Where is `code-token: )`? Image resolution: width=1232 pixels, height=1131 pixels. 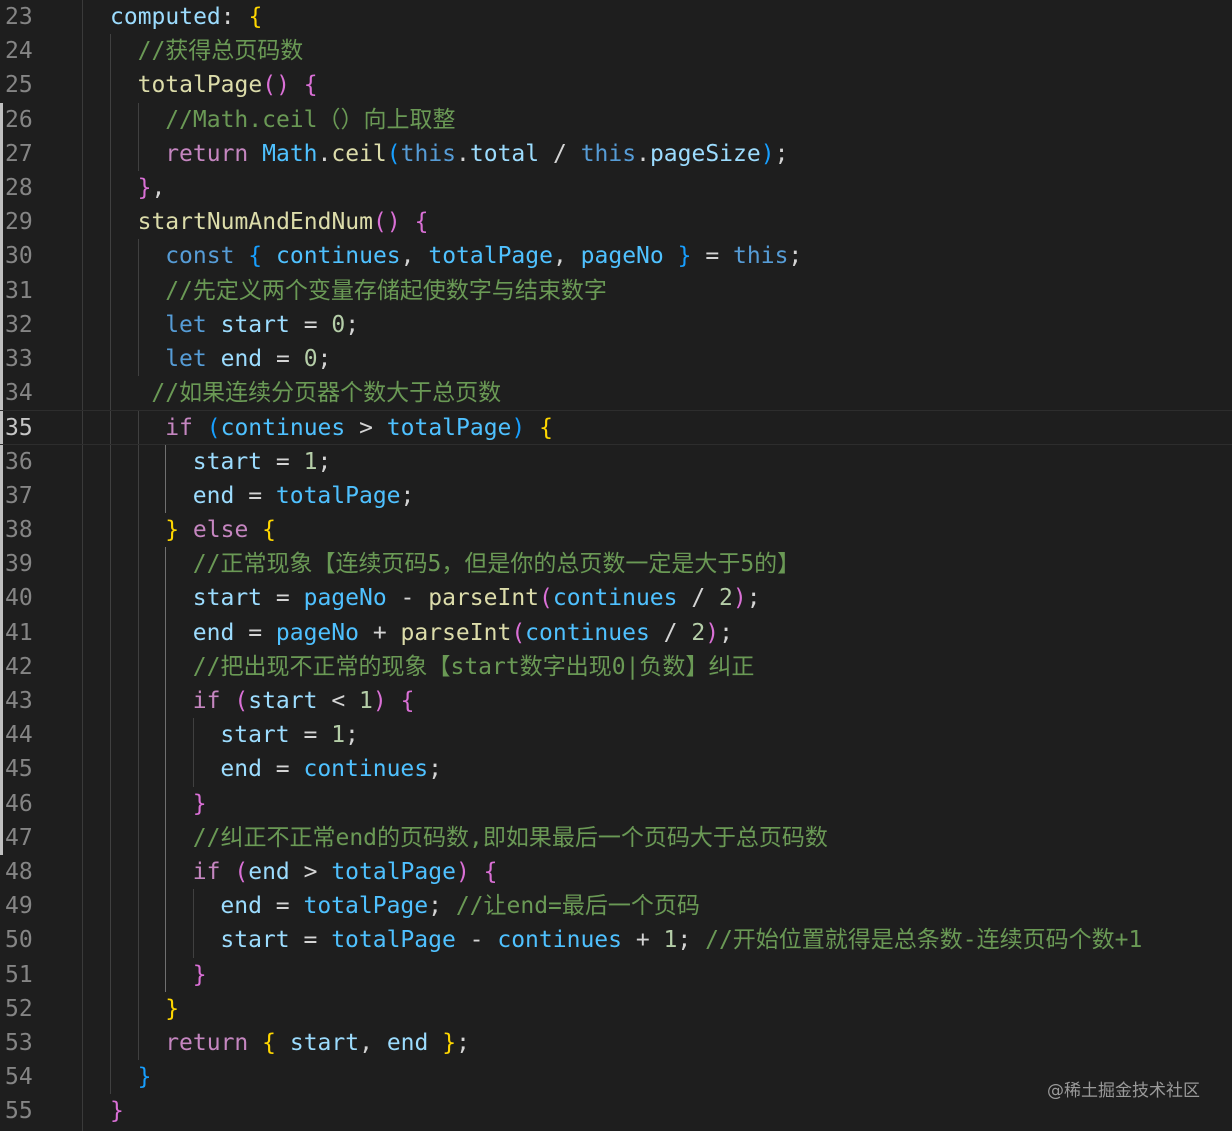 code-token: ) is located at coordinates (712, 632).